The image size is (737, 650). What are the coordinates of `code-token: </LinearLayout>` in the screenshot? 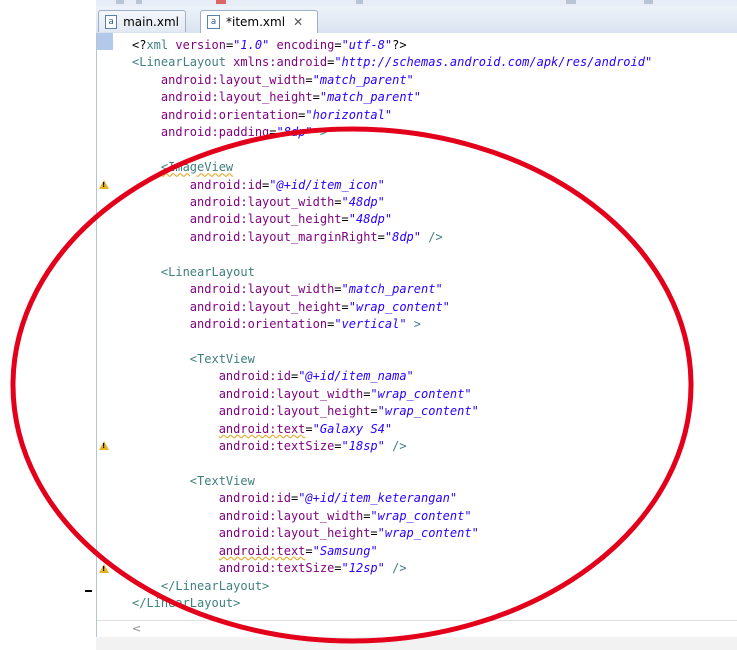 It's located at (186, 603).